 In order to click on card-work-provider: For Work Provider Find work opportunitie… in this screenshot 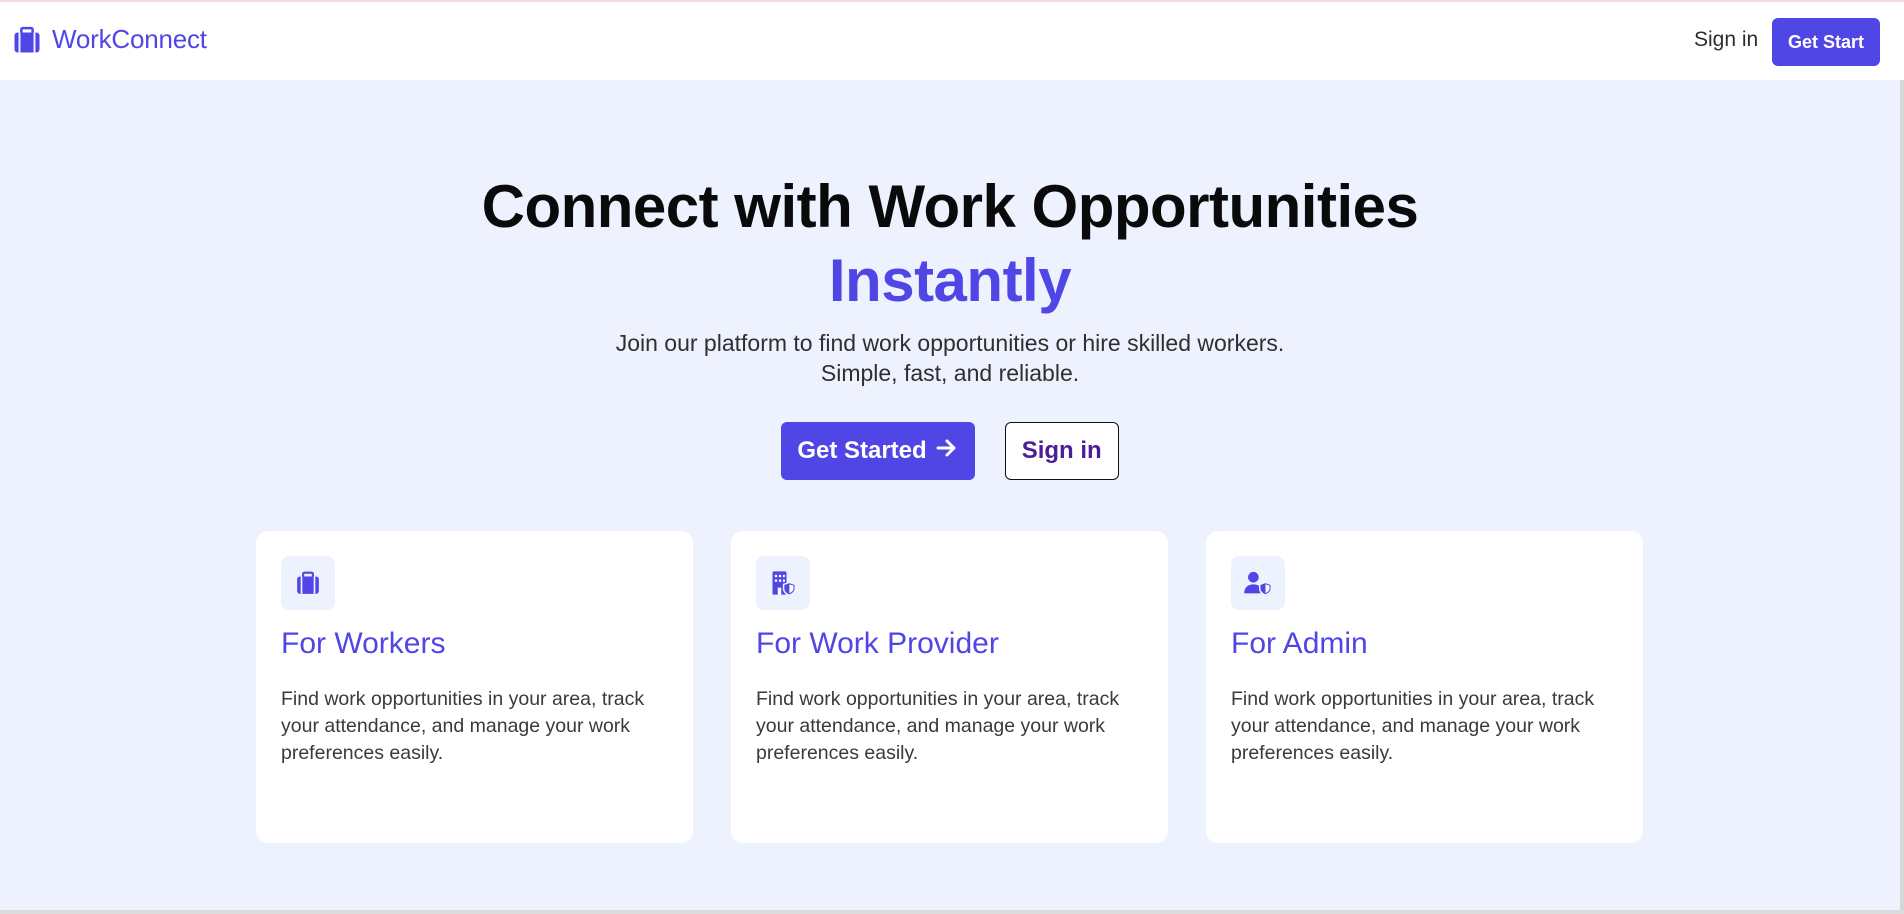, I will do `click(949, 687)`.